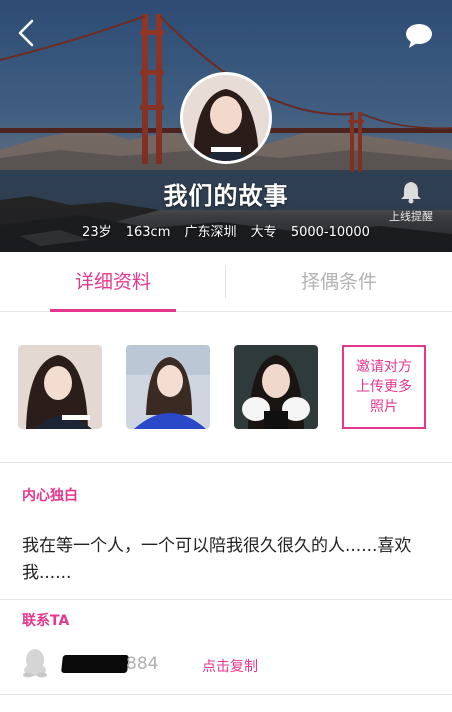 This screenshot has height=712, width=452. What do you see at coordinates (411, 216) in the screenshot?
I see `online-remind-label: 上线提醒` at bounding box center [411, 216].